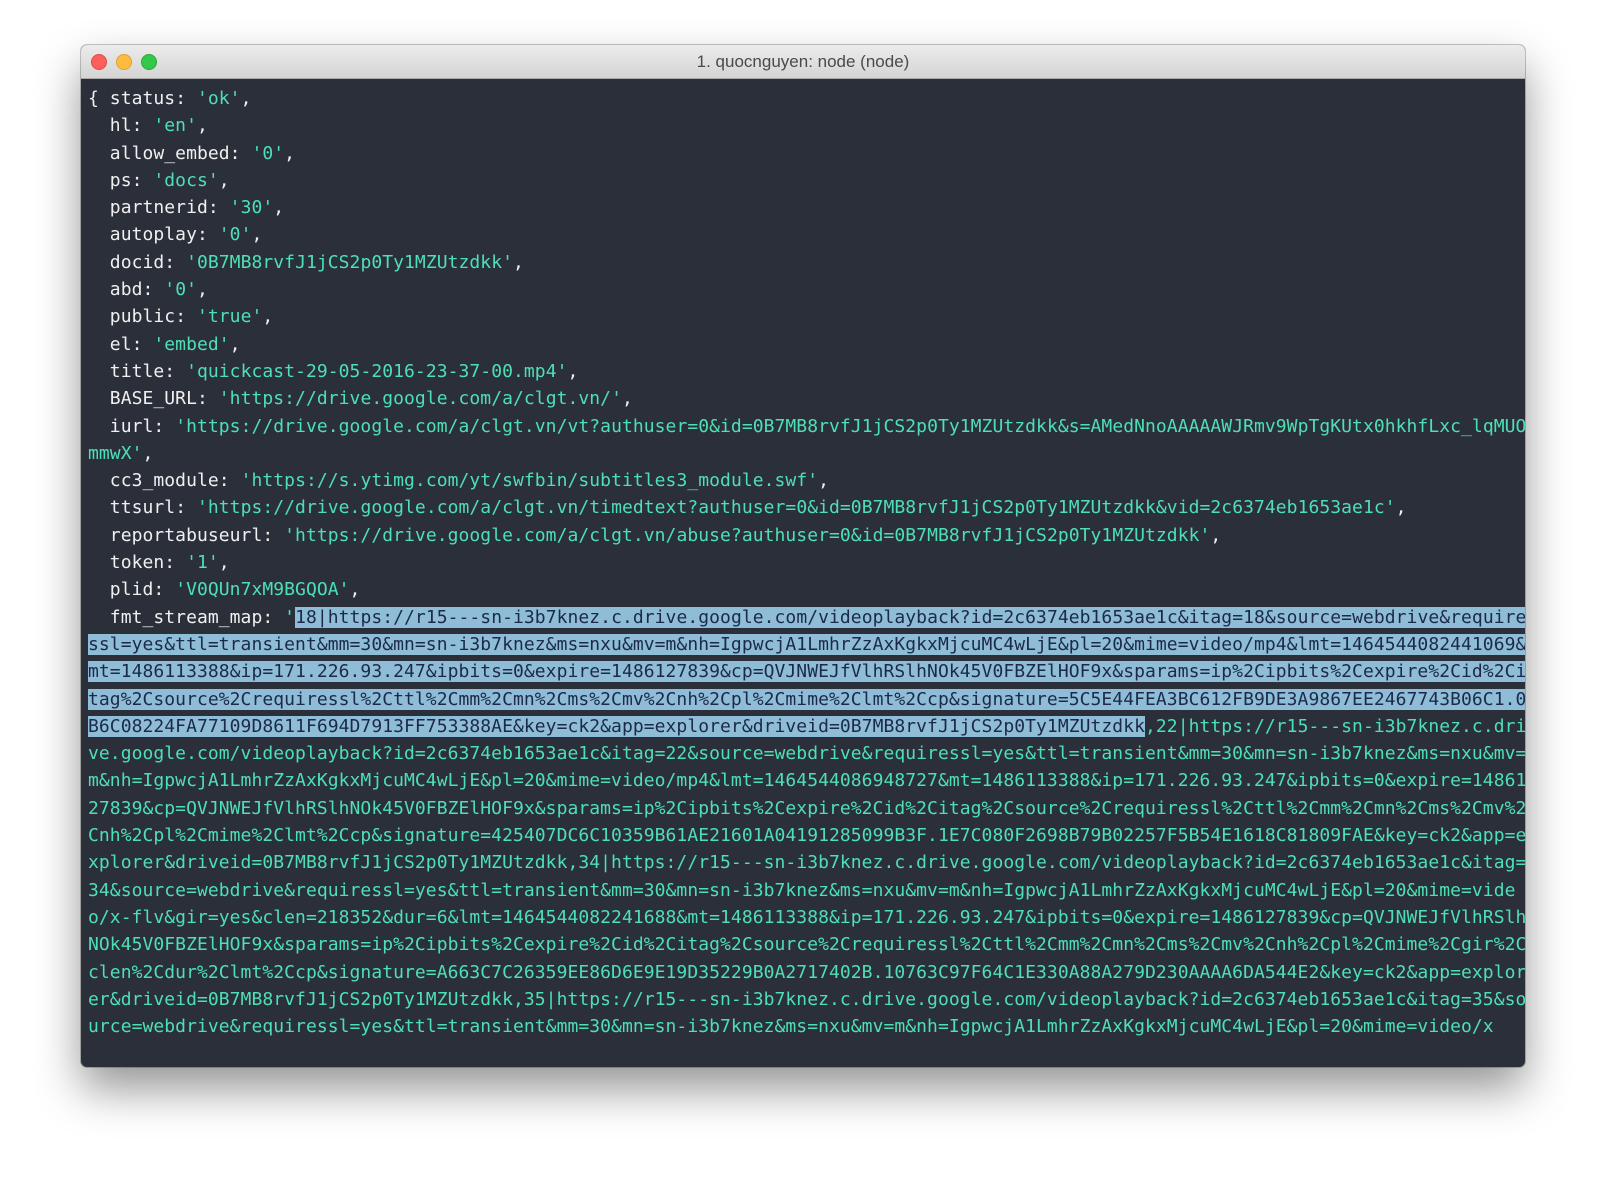 The image size is (1600, 1182). Describe the element at coordinates (169, 153) in the screenshot. I see `field-key: allow_embed` at that location.